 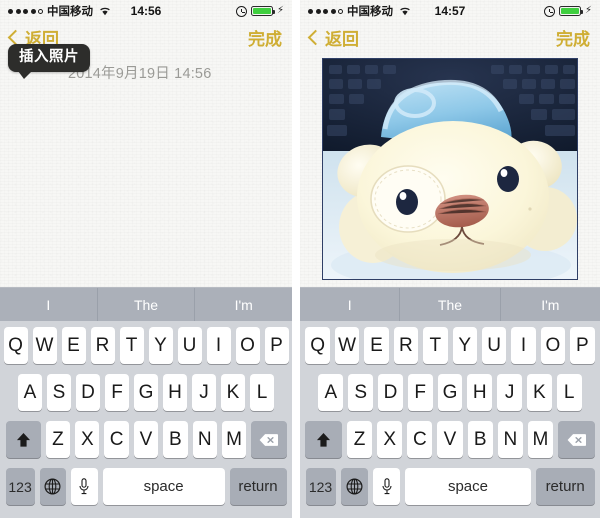 I want to click on keyboard-row-1: Q W E R T Y U I O P, so click(x=450, y=345).